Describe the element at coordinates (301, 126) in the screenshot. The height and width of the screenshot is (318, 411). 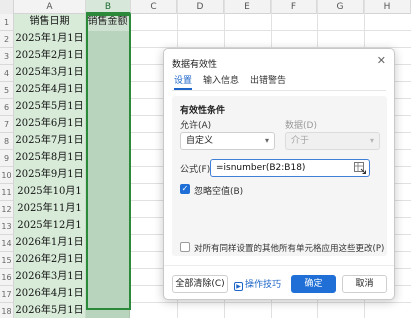
I see `data-label: 数据(D)` at that location.